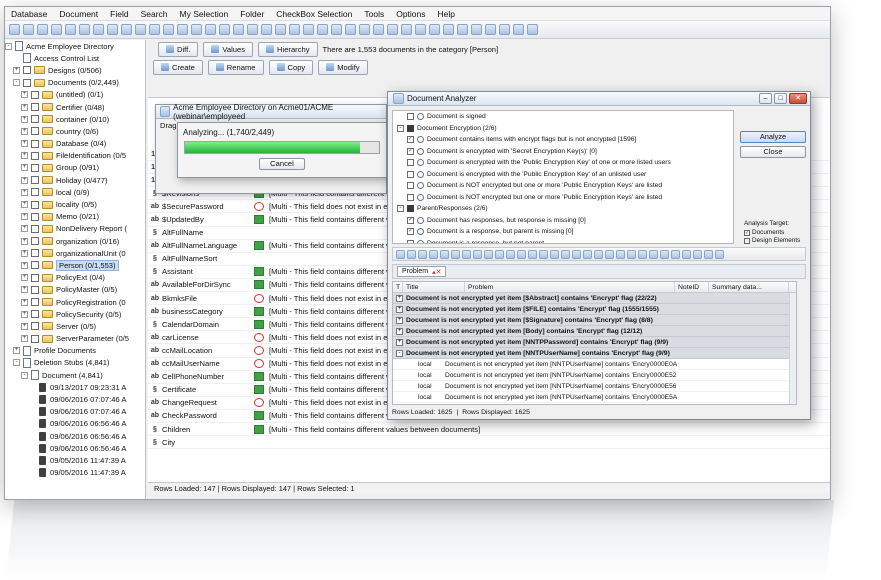 The image size is (881, 580). I want to click on close-button: Close, so click(773, 152).